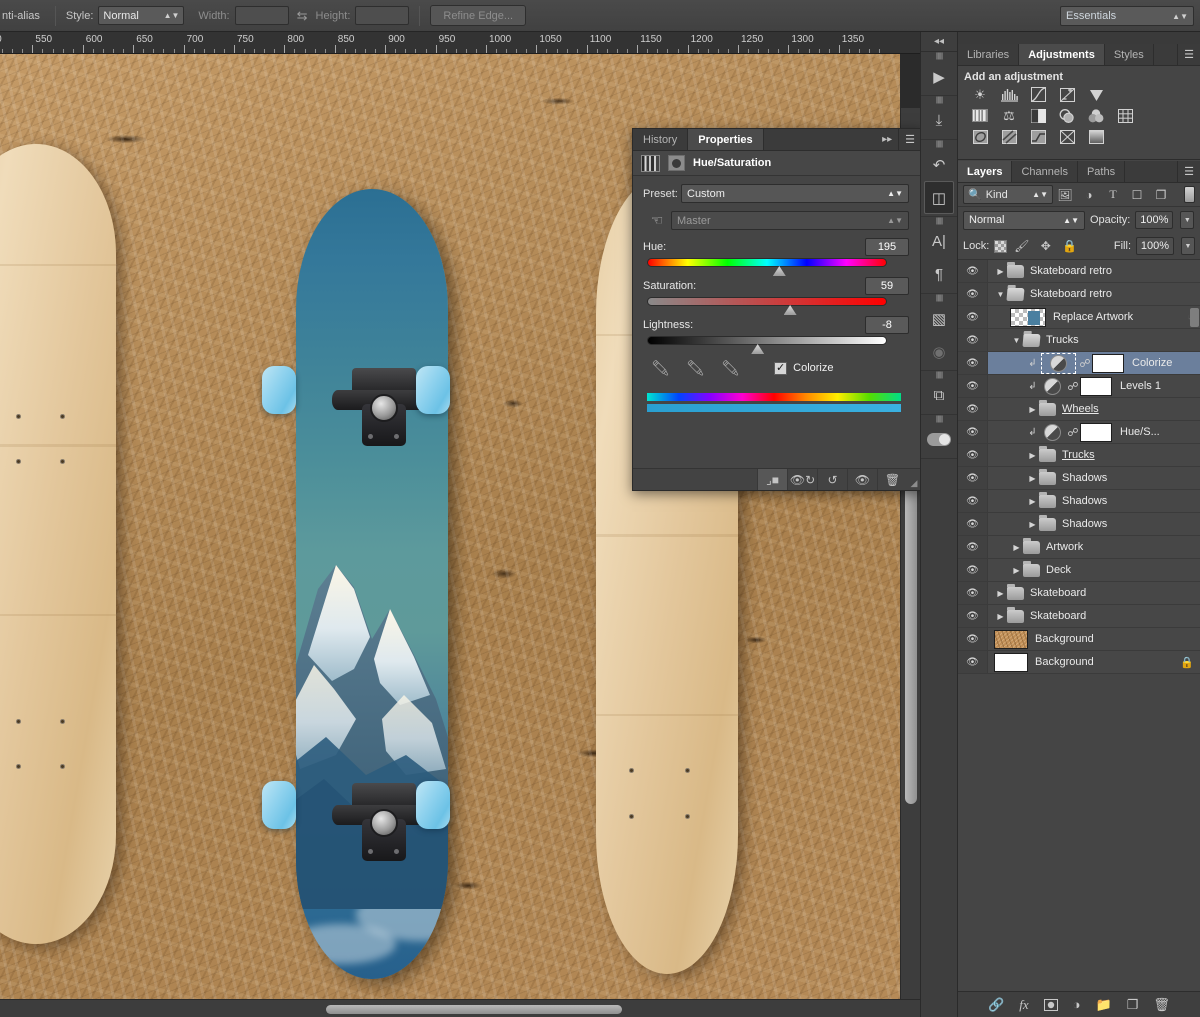 This screenshot has width=1200, height=1017. I want to click on timeline-play-icon: ▶, so click(939, 76).